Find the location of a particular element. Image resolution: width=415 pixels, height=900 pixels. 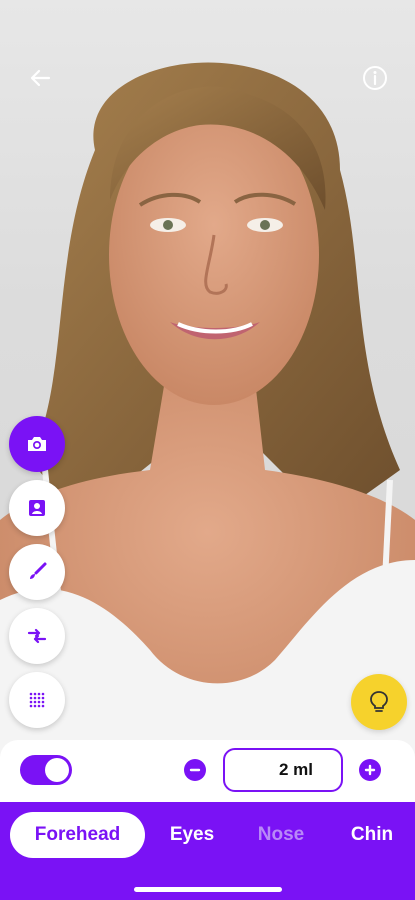

brush-icon is located at coordinates (38, 570).